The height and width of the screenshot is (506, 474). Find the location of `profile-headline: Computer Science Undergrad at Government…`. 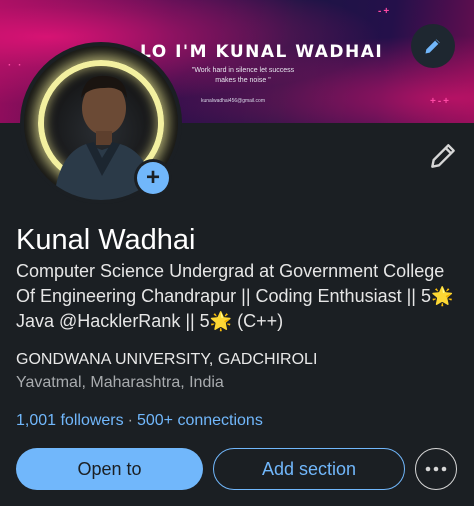

profile-headline: Computer Science Undergrad at Government… is located at coordinates (235, 296).